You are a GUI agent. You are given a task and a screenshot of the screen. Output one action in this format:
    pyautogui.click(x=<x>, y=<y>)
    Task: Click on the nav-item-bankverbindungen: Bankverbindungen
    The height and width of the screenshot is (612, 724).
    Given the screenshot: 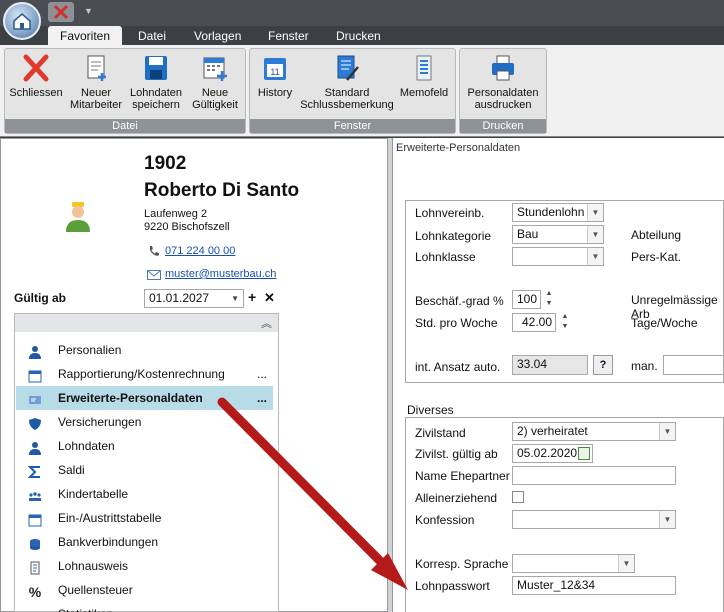 What is the action you would take?
    pyautogui.click(x=144, y=542)
    